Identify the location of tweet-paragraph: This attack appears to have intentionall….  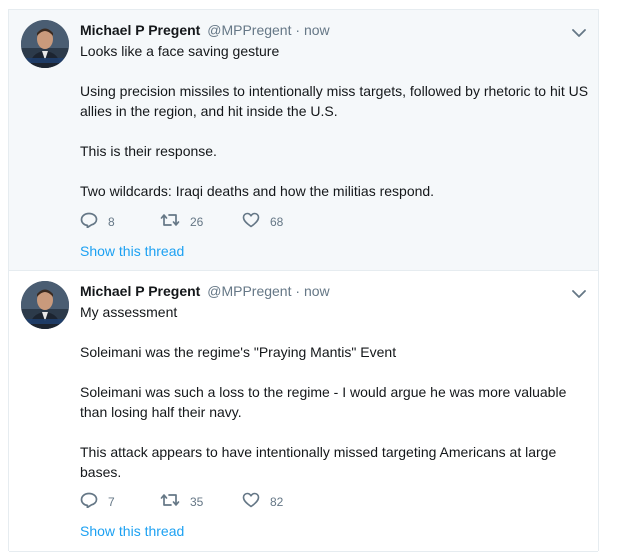
(318, 462).